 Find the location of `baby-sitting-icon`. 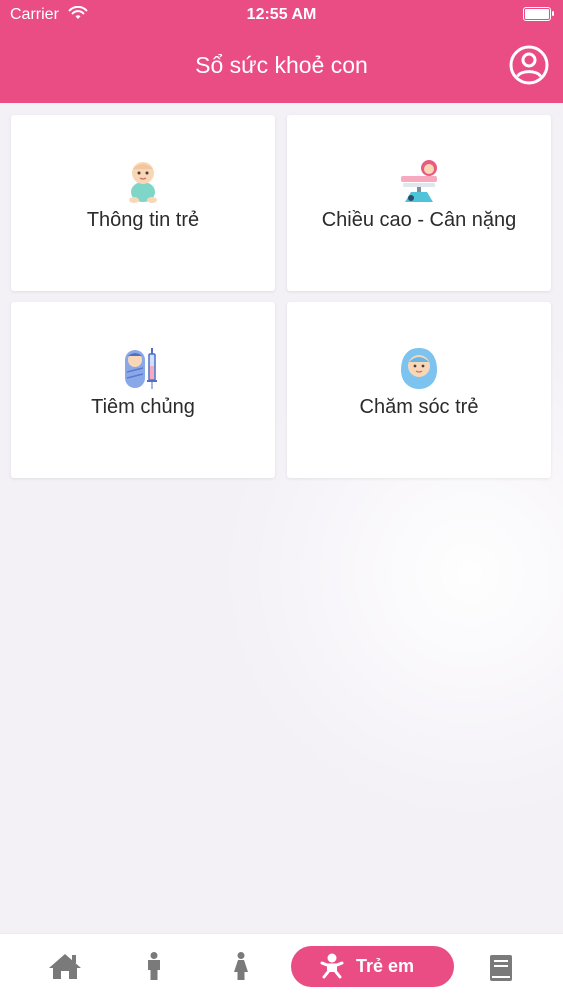

baby-sitting-icon is located at coordinates (143, 181).